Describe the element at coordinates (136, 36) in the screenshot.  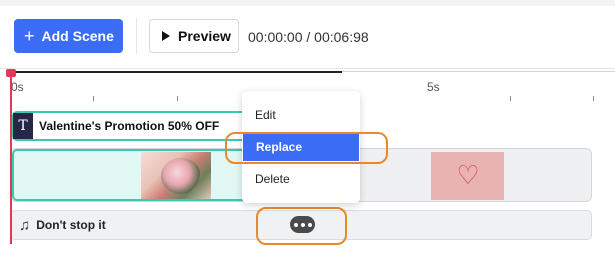
I see `toolbar-divider` at that location.